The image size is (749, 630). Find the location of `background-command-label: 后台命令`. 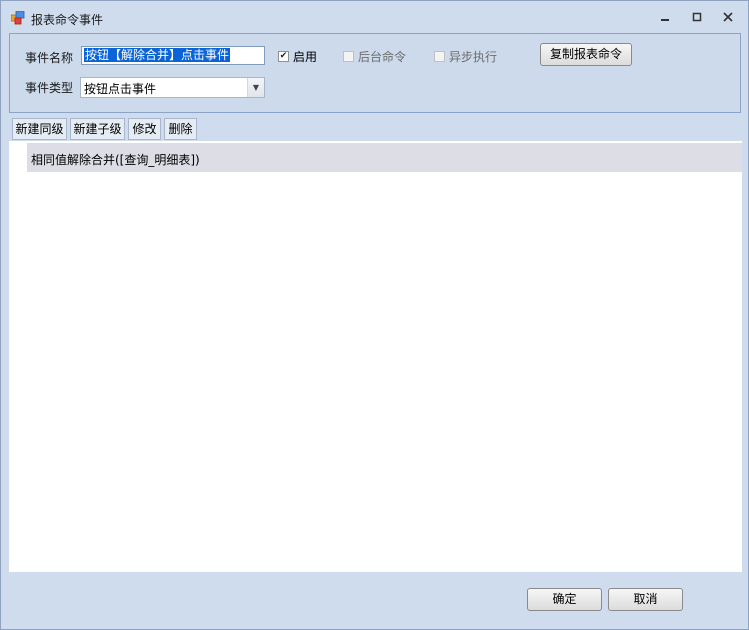

background-command-label: 后台命令 is located at coordinates (382, 57).